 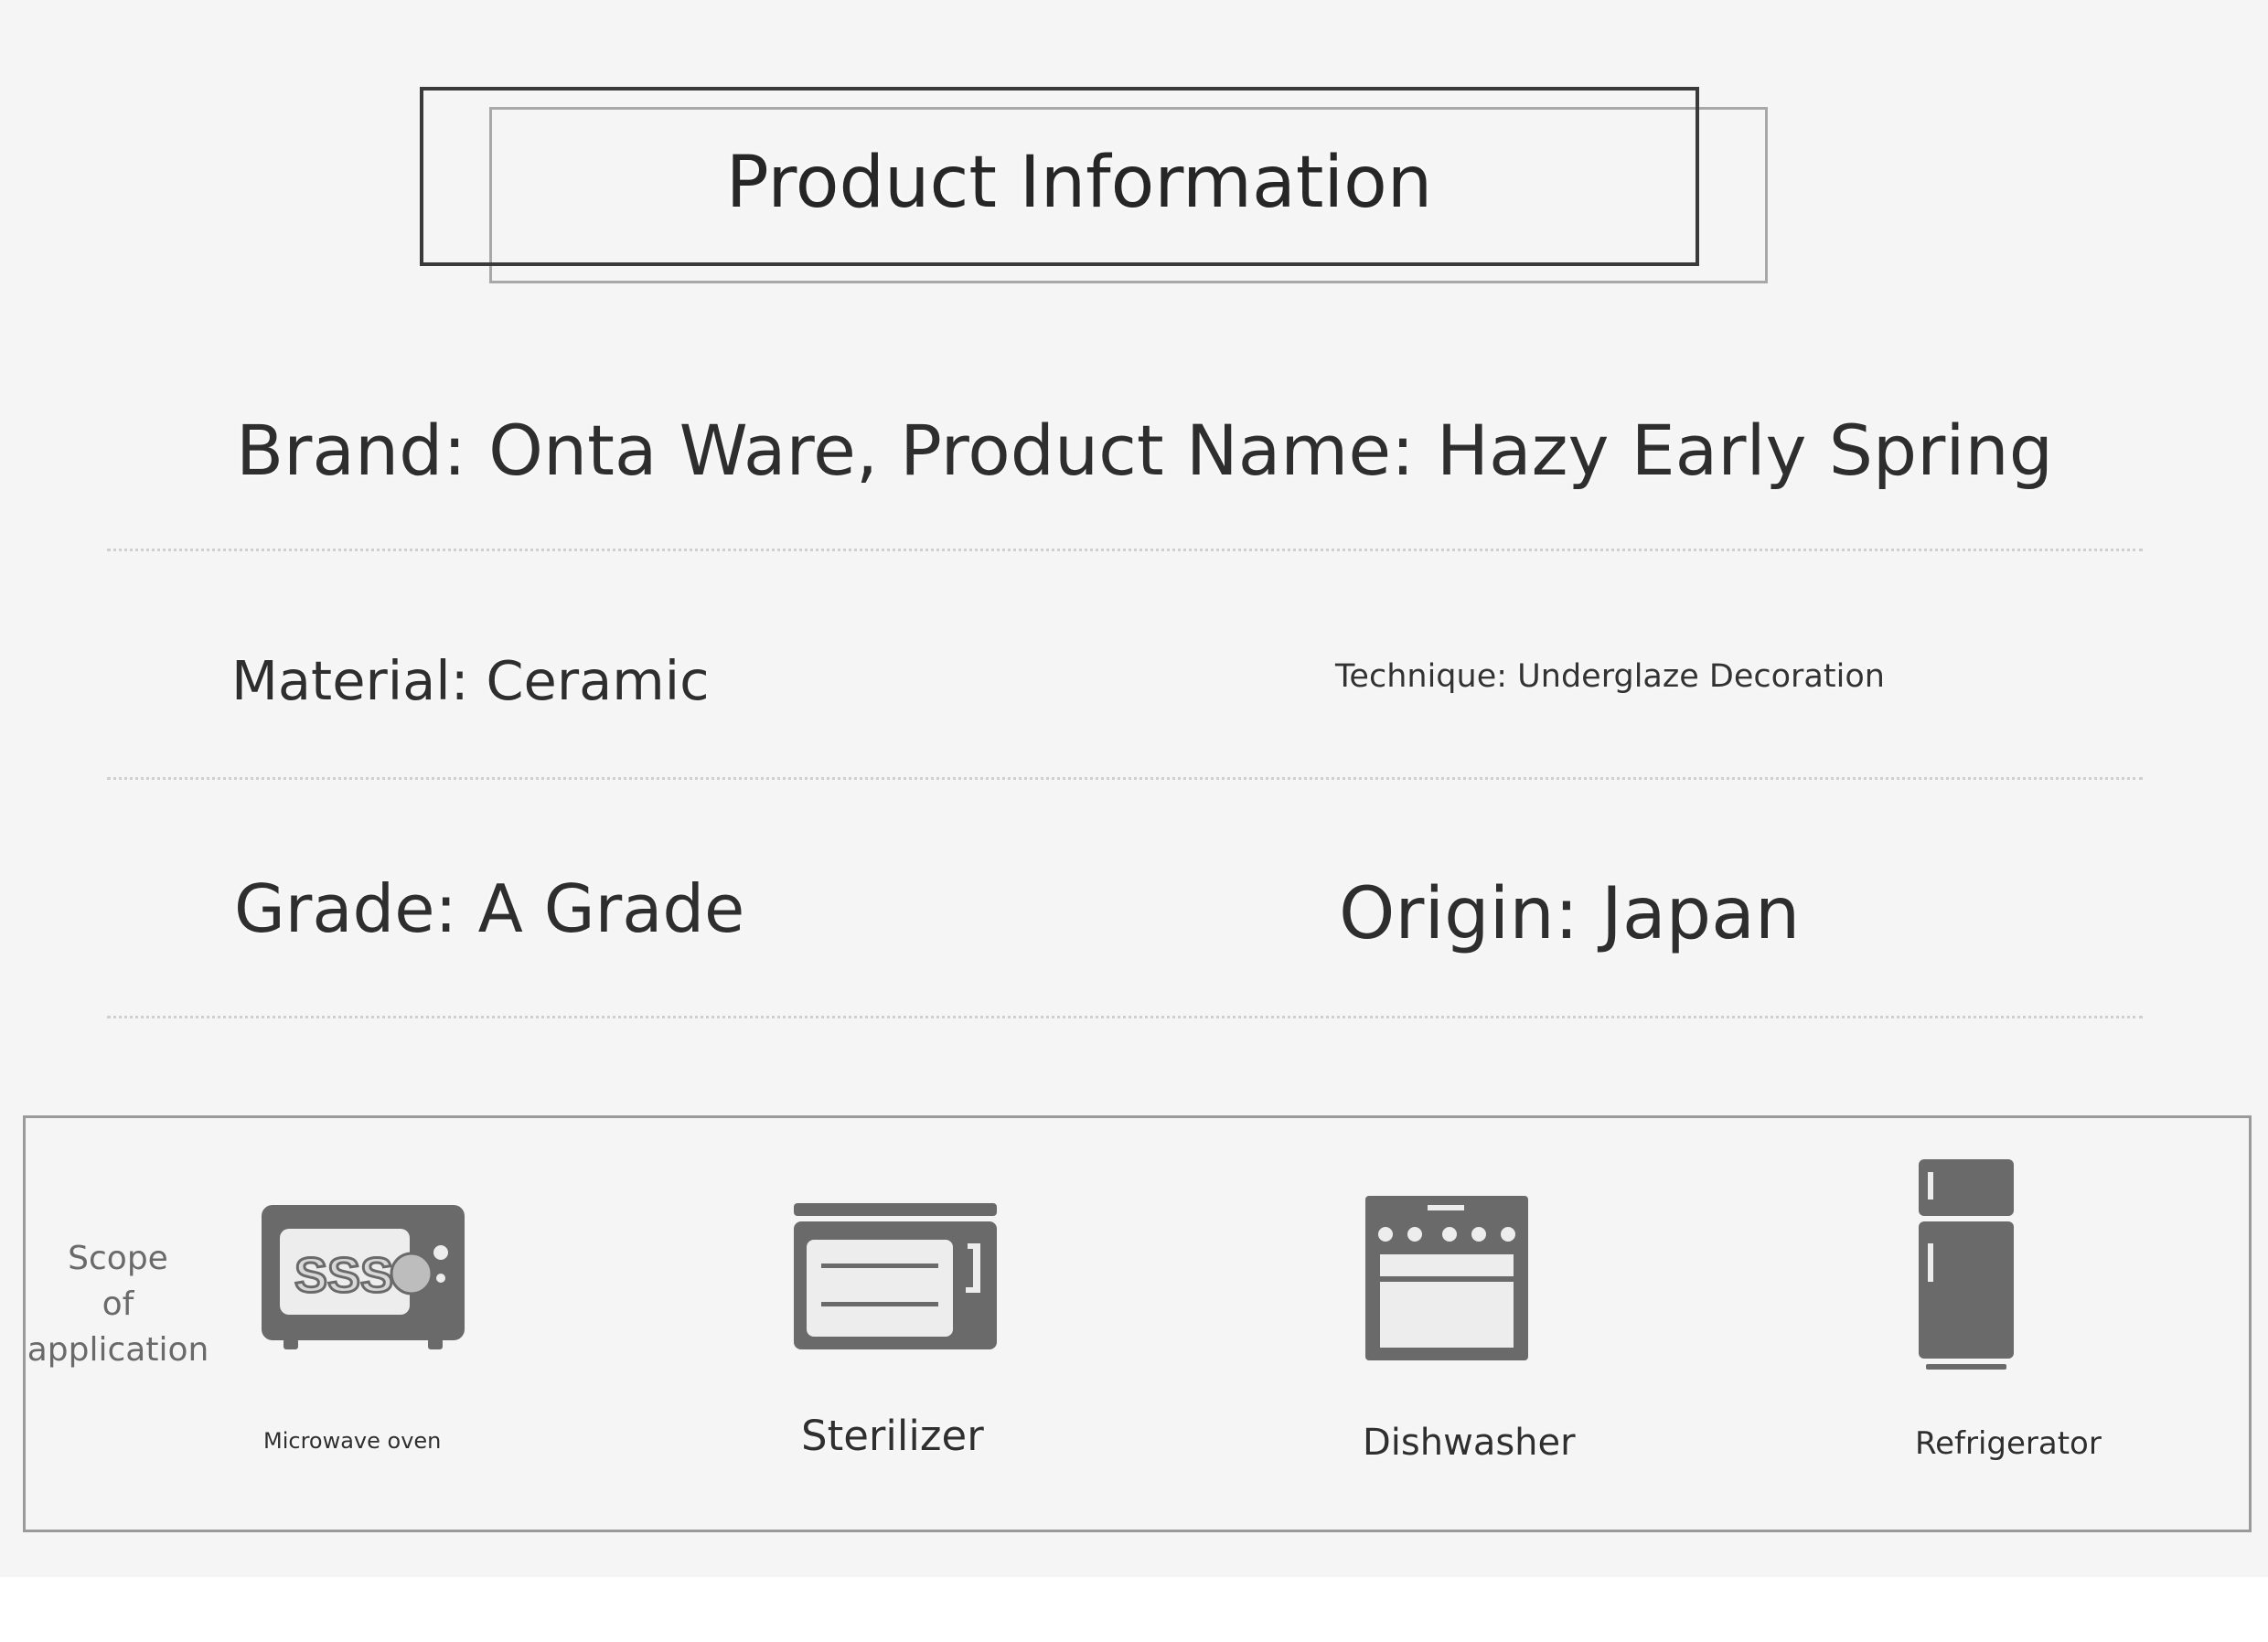 I want to click on dishwasher-icon, so click(x=1446, y=1280).